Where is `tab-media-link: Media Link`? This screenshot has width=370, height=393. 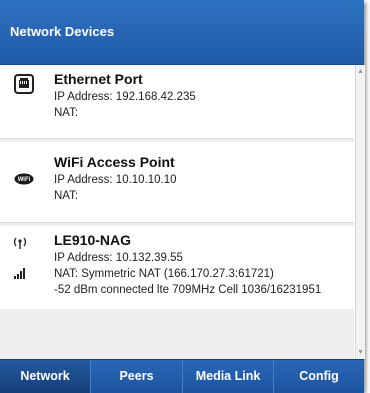
tab-media-link: Media Link is located at coordinates (228, 376).